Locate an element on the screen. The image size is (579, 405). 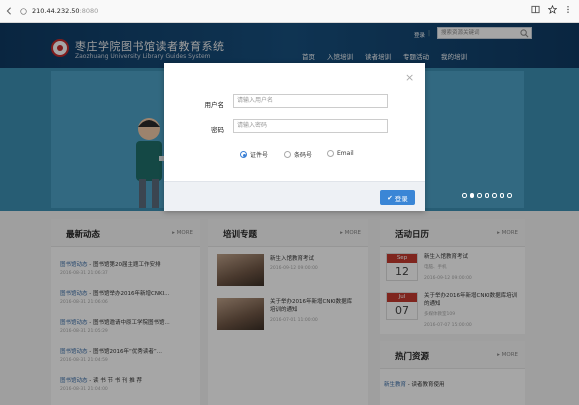
browser-toolbar: 210.44.232.50:8080 is located at coordinates (289, 11).